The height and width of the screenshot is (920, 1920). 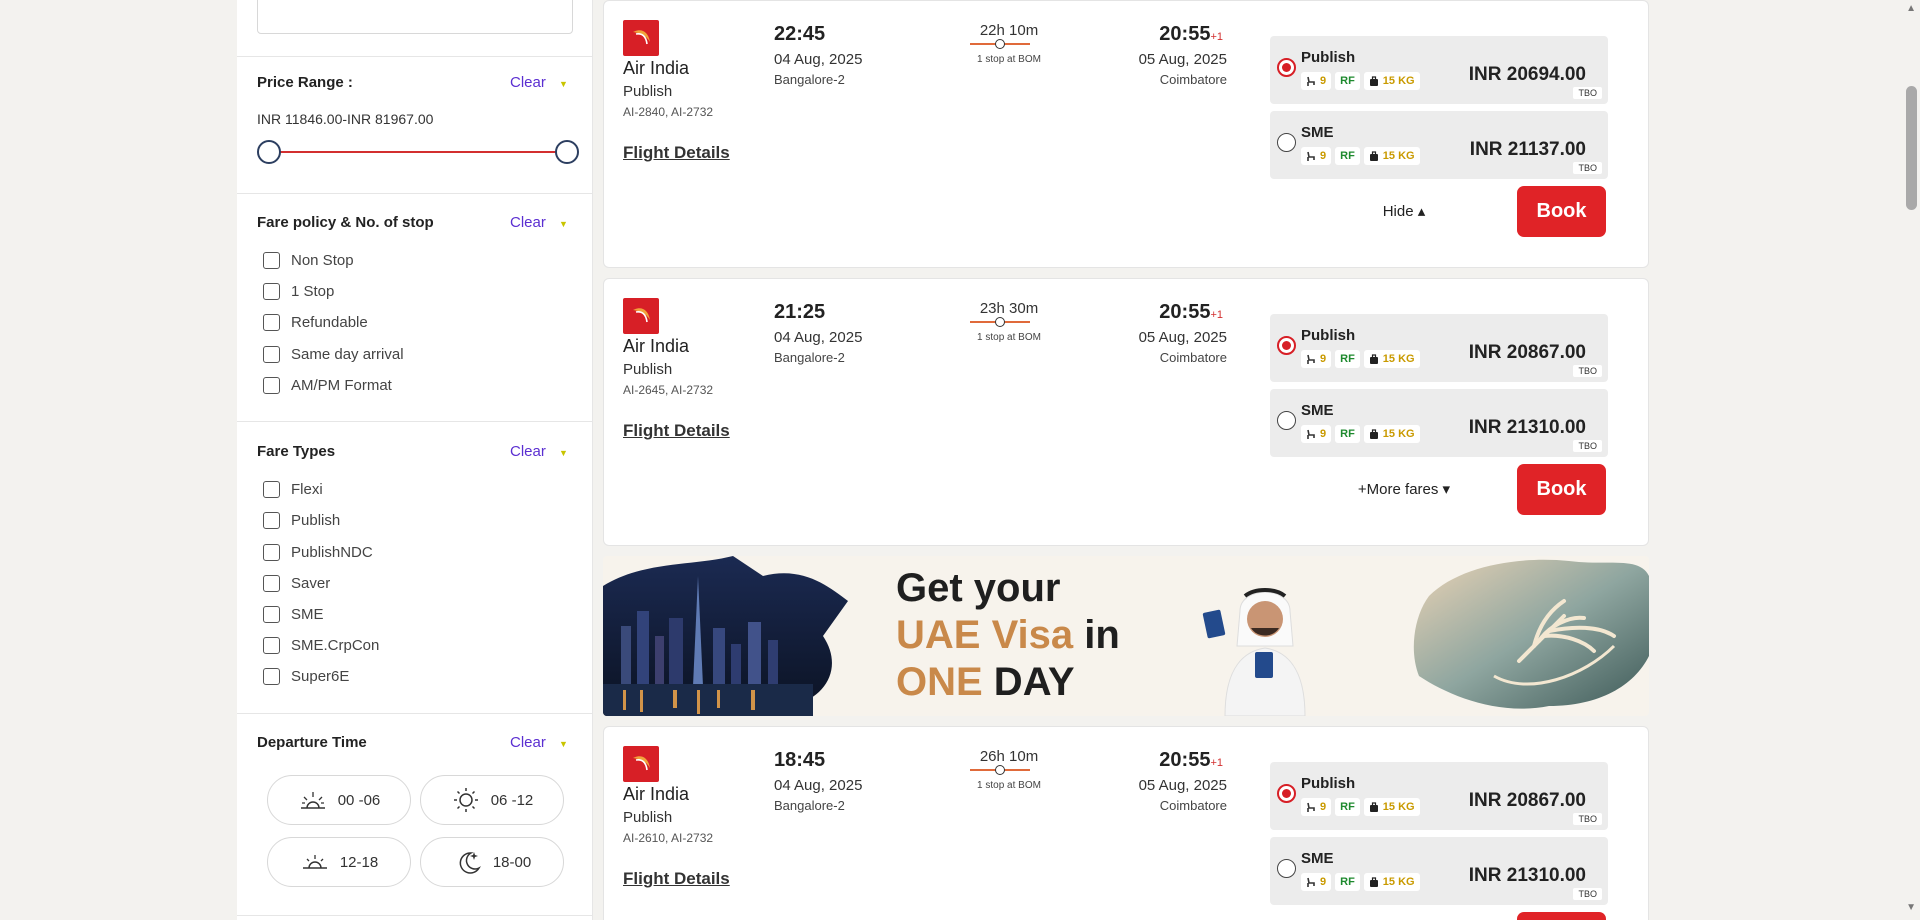 I want to click on checkbox-sme-crpcon: SME.CrpCon, so click(x=321, y=645).